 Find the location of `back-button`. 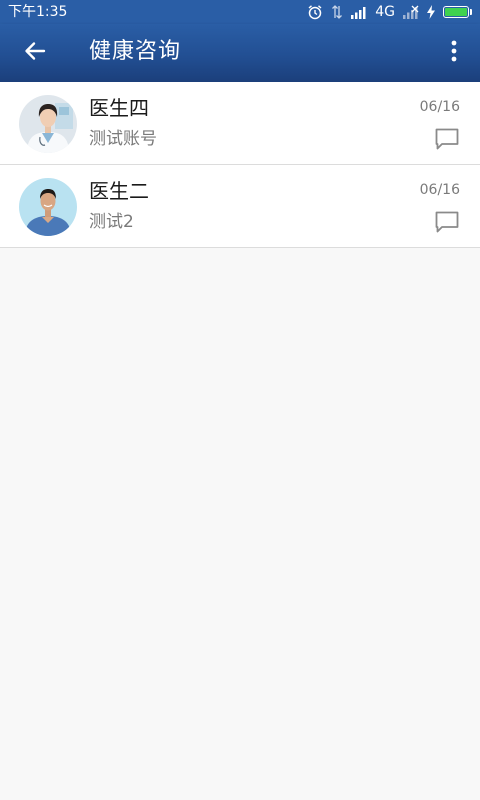

back-button is located at coordinates (35, 53).